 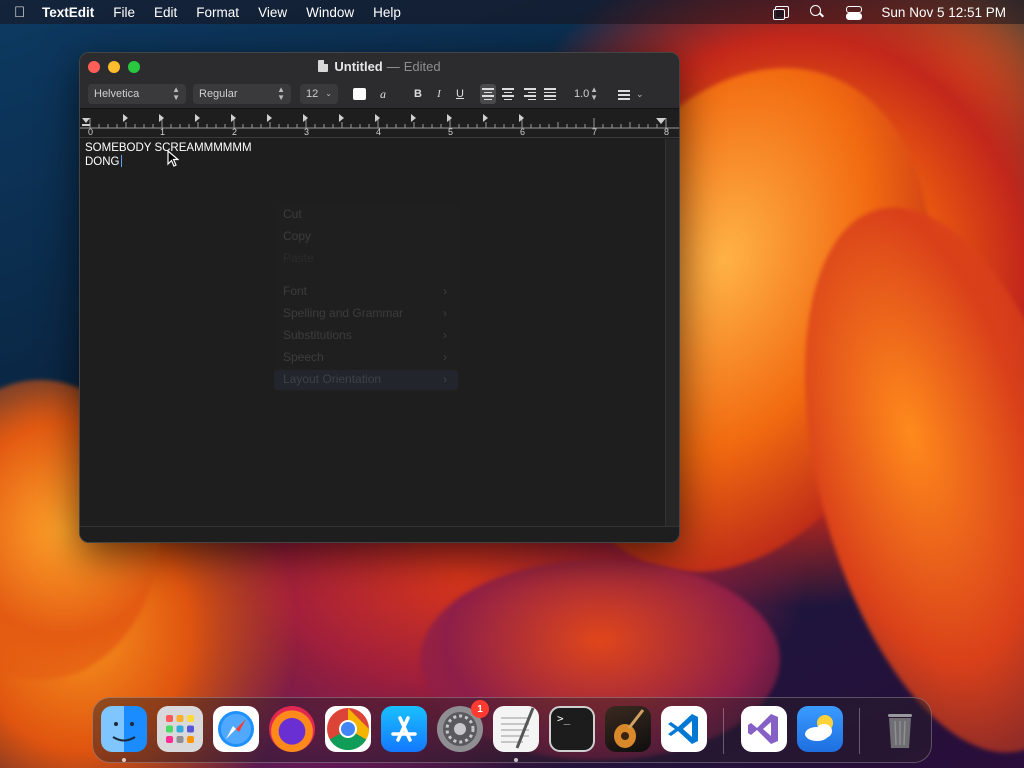 I want to click on list-bullets-popup: ⌄, so click(x=633, y=94).